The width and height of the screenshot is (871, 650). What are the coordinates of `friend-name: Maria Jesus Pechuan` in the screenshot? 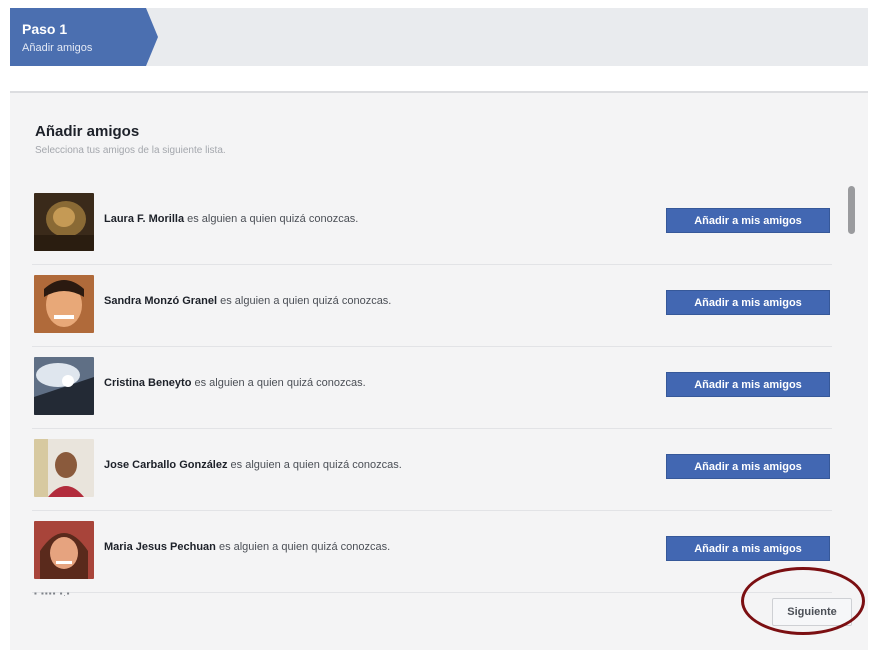 It's located at (160, 547).